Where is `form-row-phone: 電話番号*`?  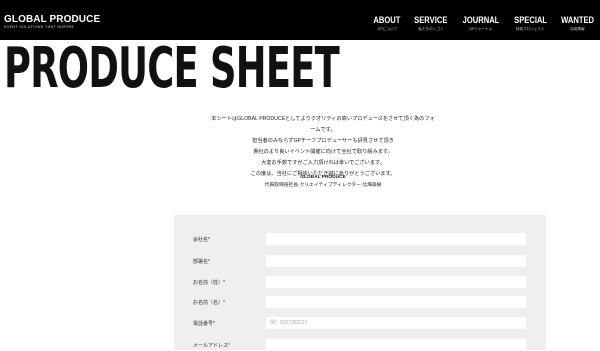 form-row-phone: 電話番号* is located at coordinates (360, 323).